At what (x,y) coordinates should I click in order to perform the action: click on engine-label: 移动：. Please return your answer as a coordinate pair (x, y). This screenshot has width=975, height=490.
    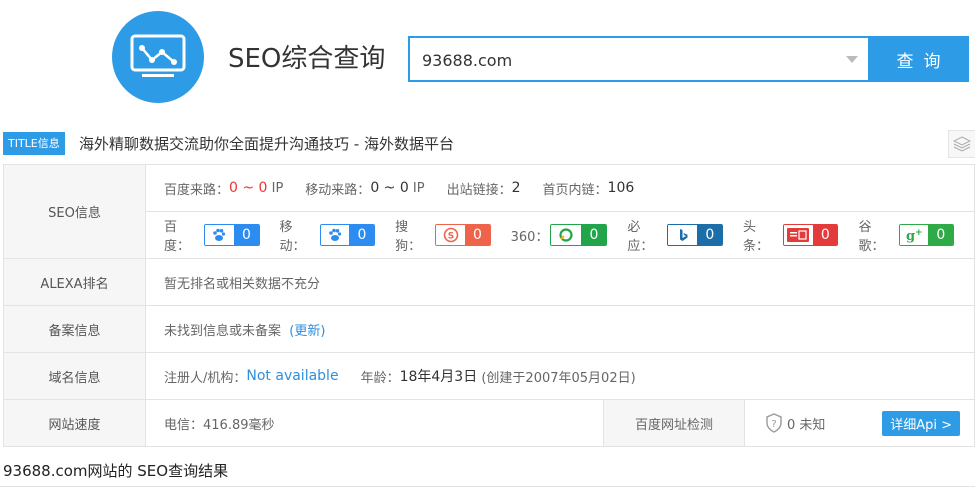
    Looking at the image, I should click on (292, 237).